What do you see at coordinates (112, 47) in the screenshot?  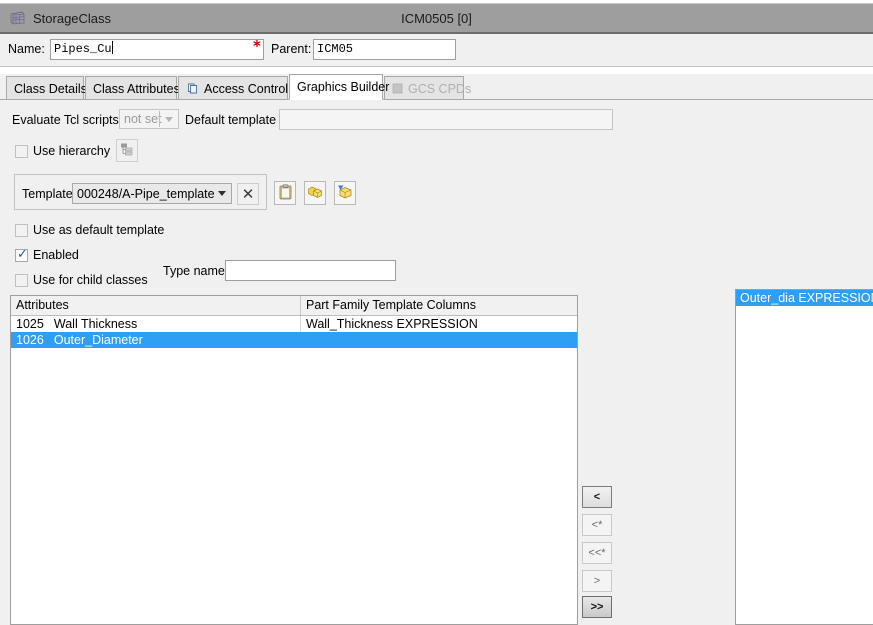 I see `text-caret` at bounding box center [112, 47].